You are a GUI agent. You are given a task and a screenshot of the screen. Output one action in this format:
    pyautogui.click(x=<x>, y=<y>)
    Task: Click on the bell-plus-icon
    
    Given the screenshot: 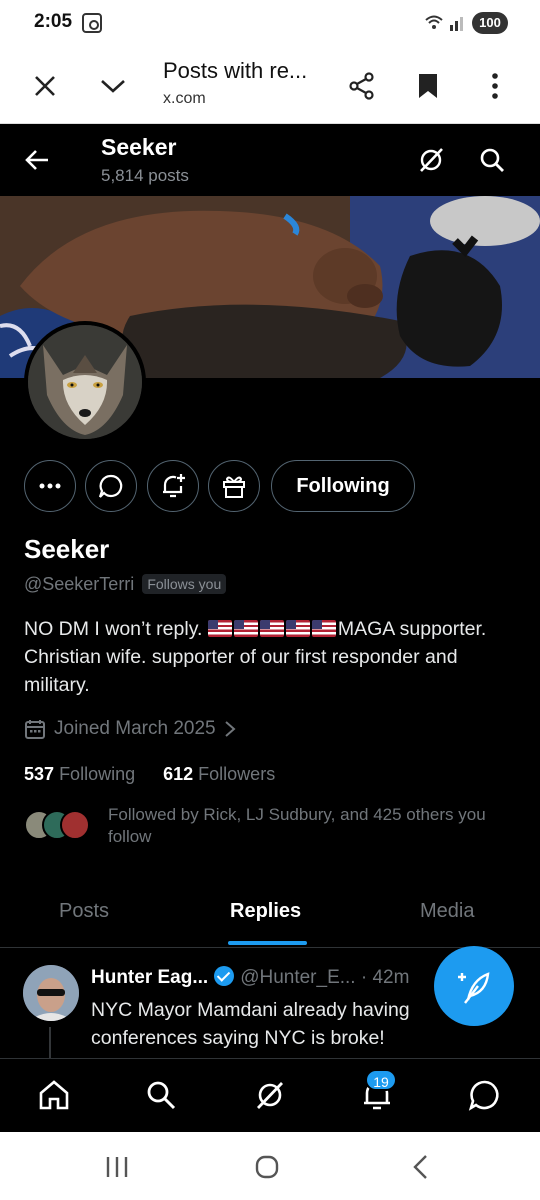 What is the action you would take?
    pyautogui.click(x=174, y=486)
    